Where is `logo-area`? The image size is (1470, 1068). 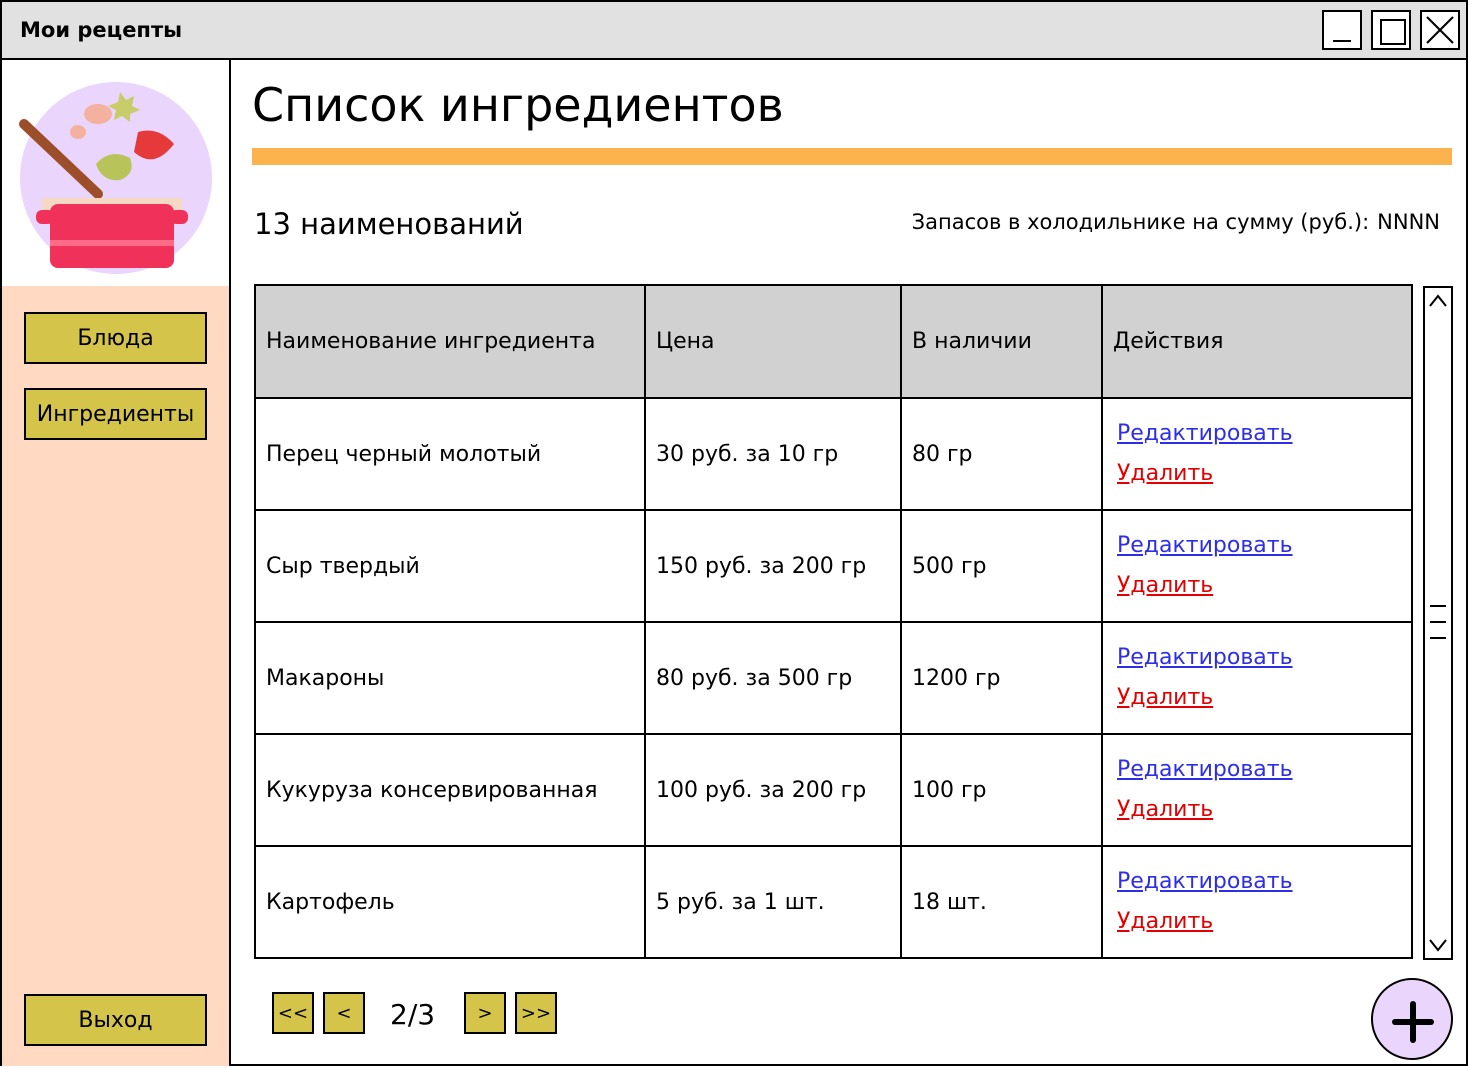
logo-area is located at coordinates (115, 173).